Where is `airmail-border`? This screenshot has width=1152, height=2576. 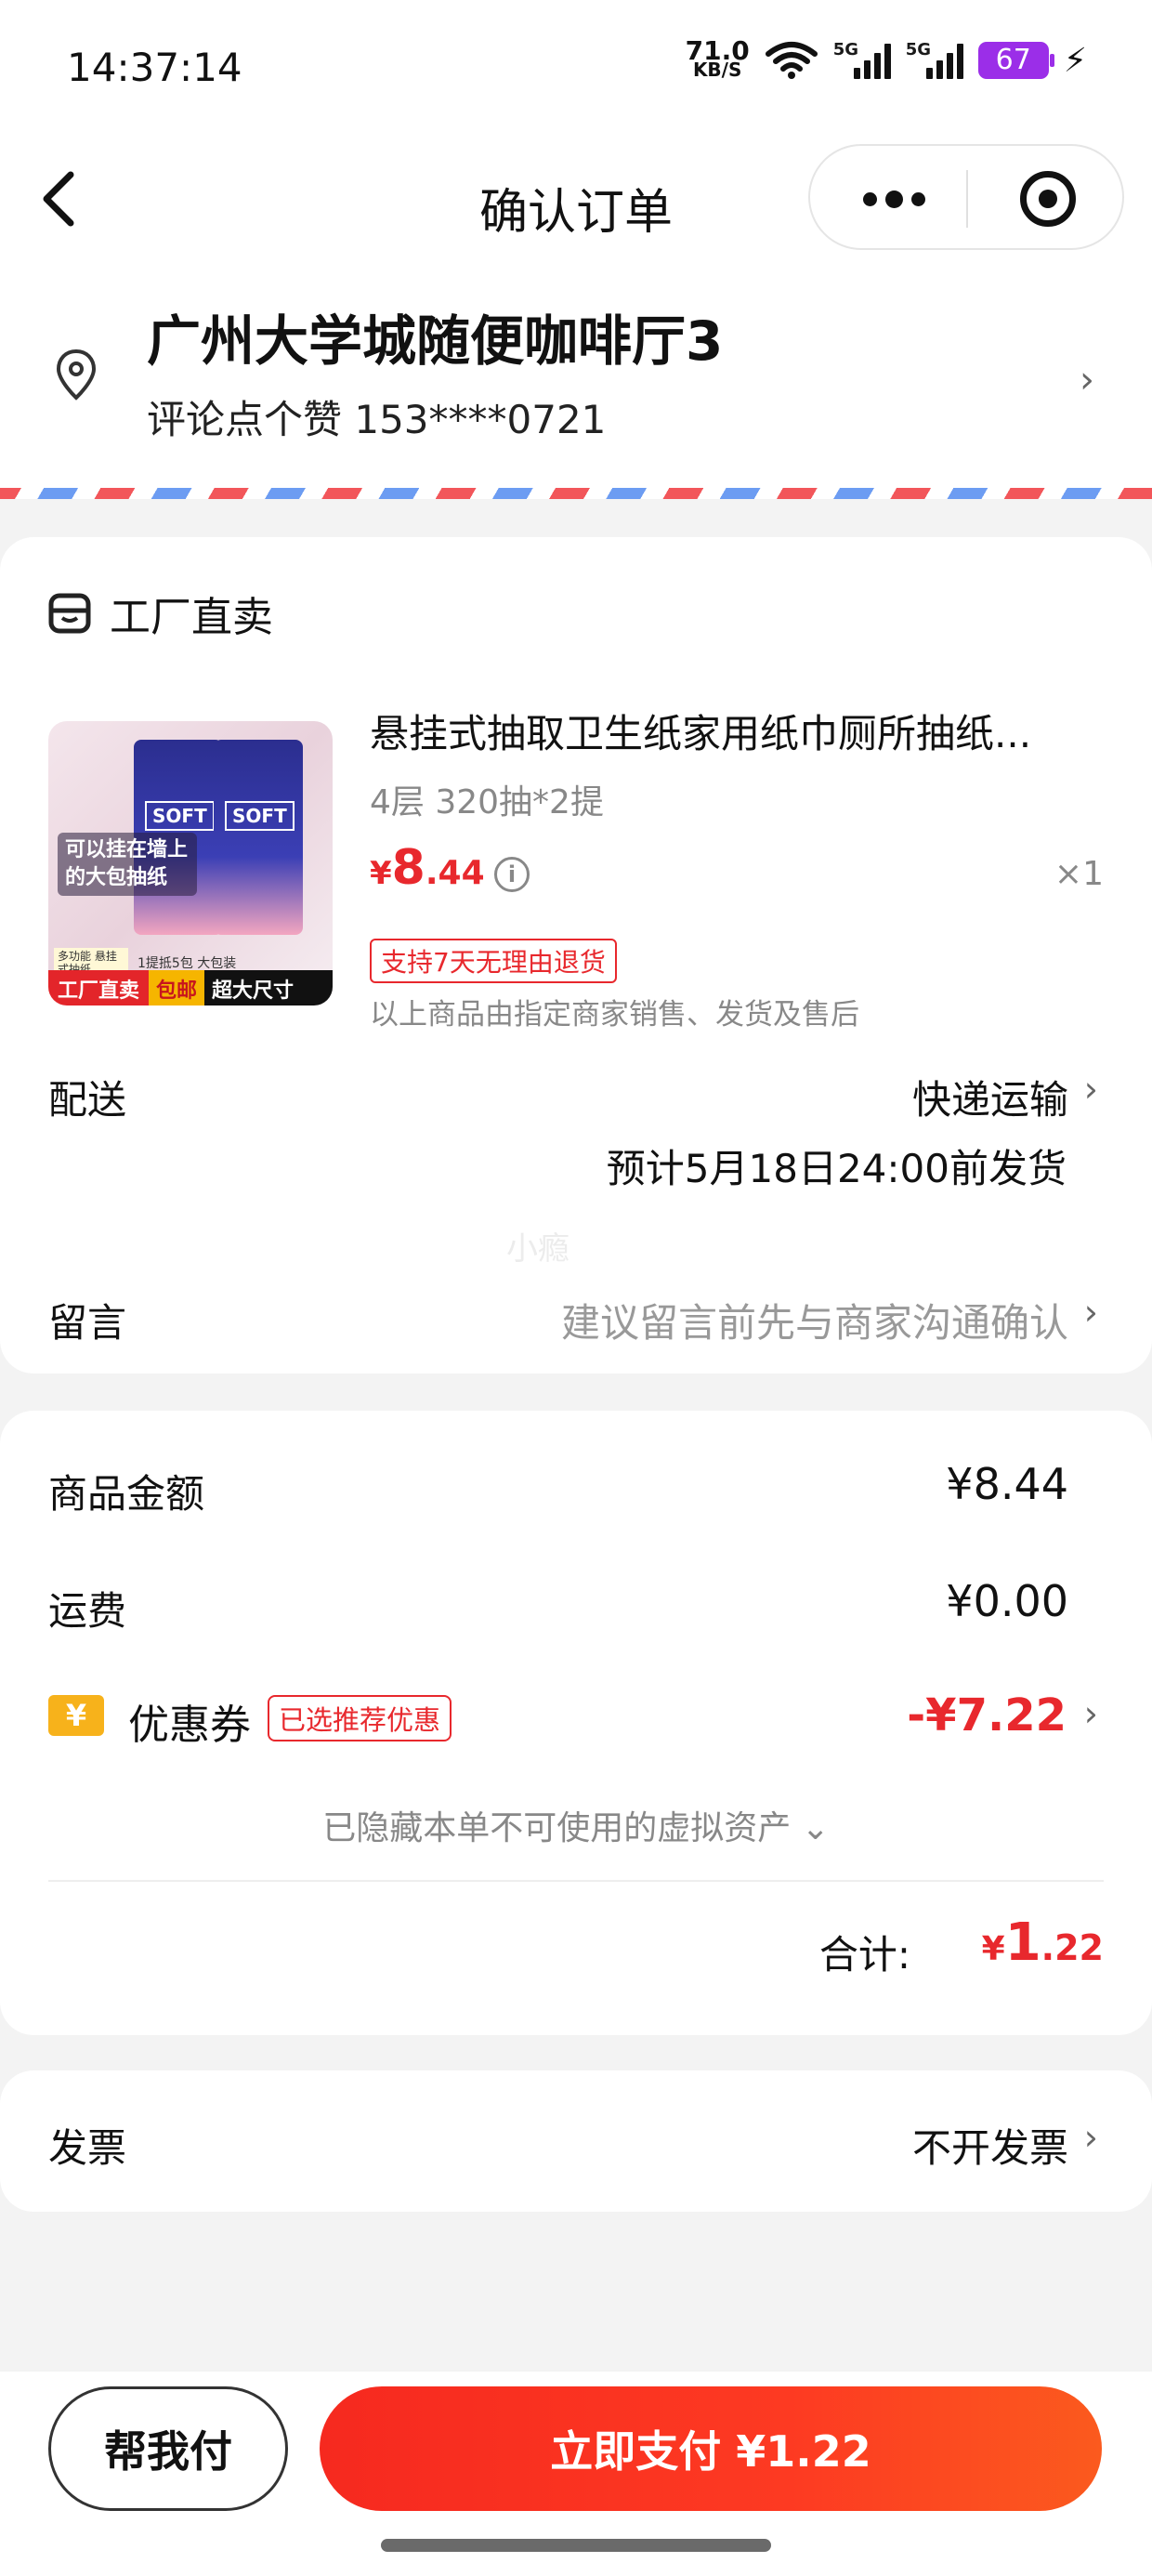 airmail-border is located at coordinates (576, 493).